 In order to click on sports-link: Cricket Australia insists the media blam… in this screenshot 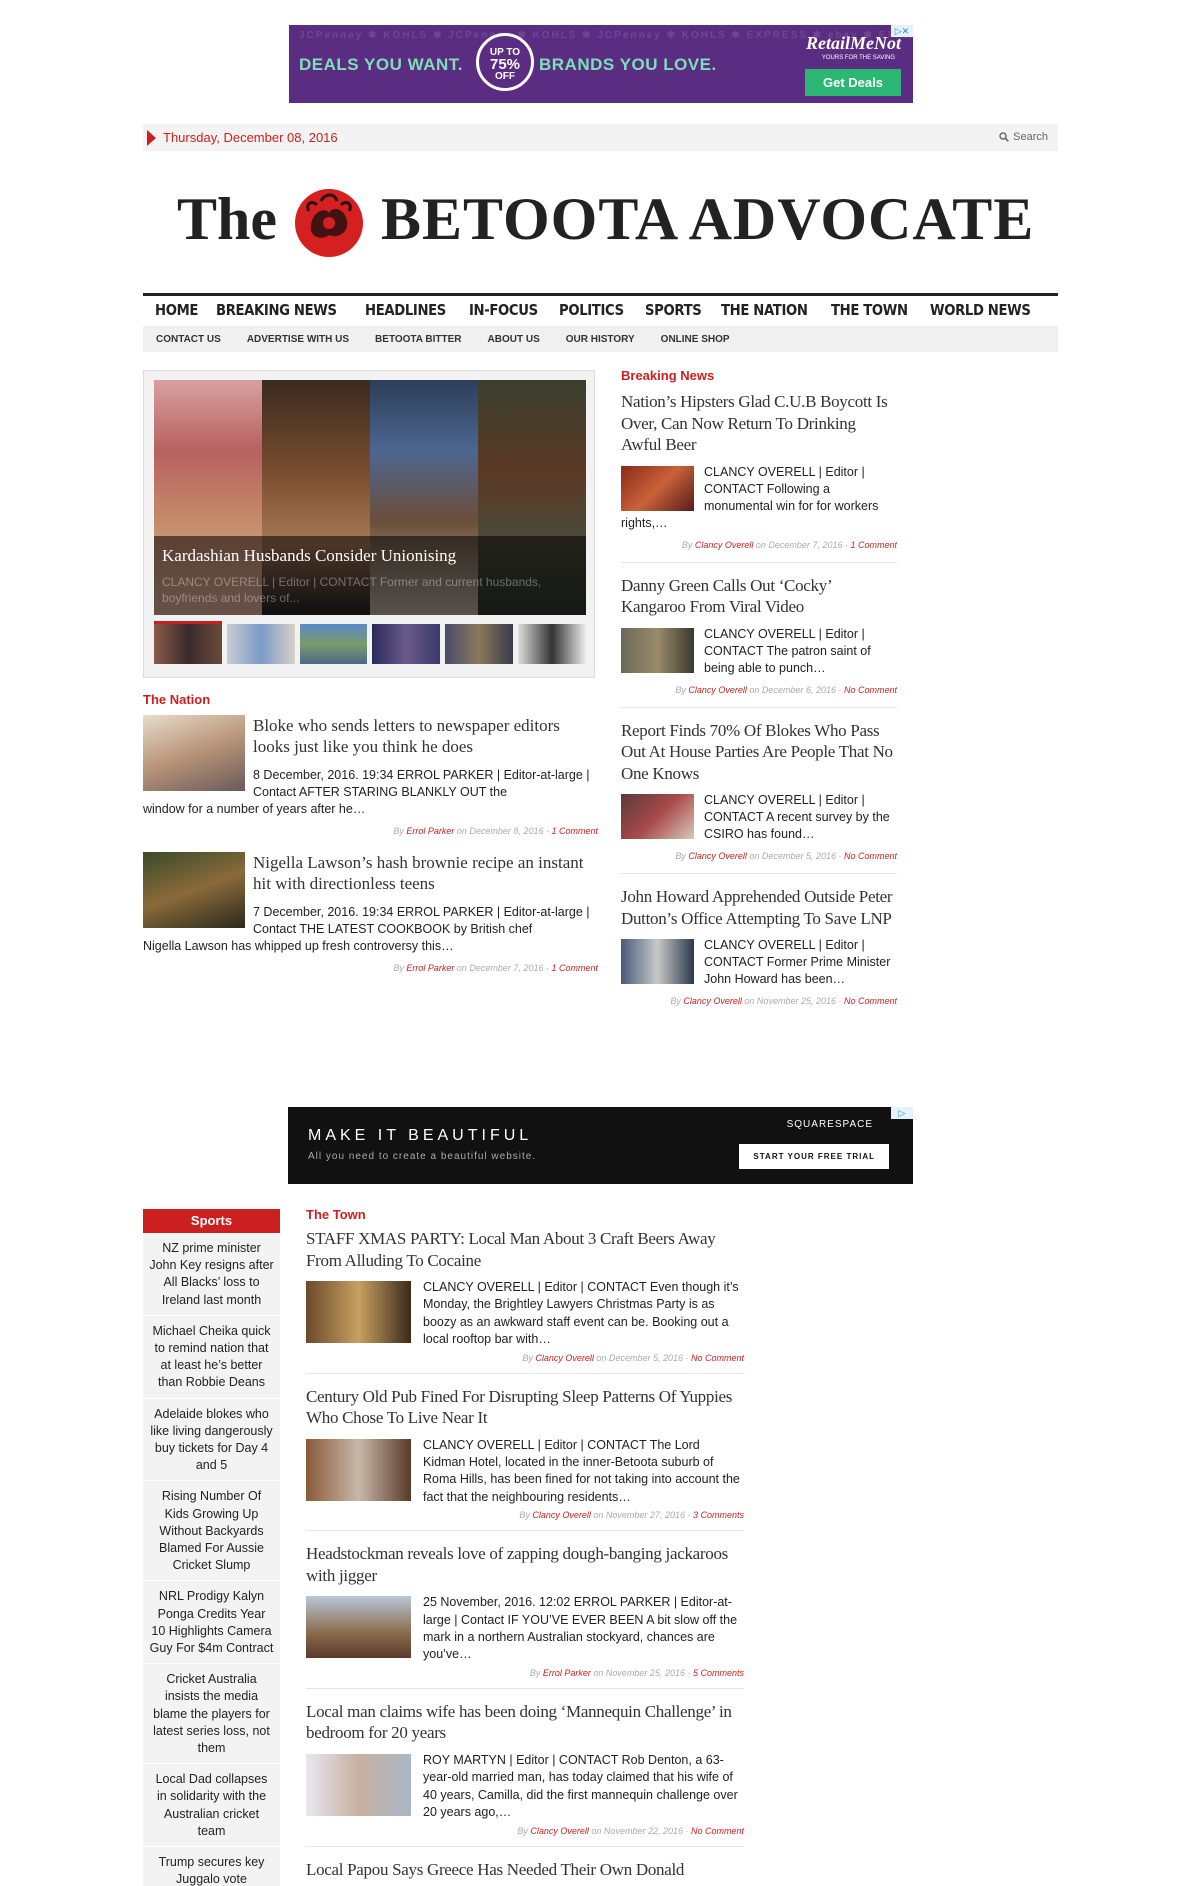, I will do `click(211, 1714)`.